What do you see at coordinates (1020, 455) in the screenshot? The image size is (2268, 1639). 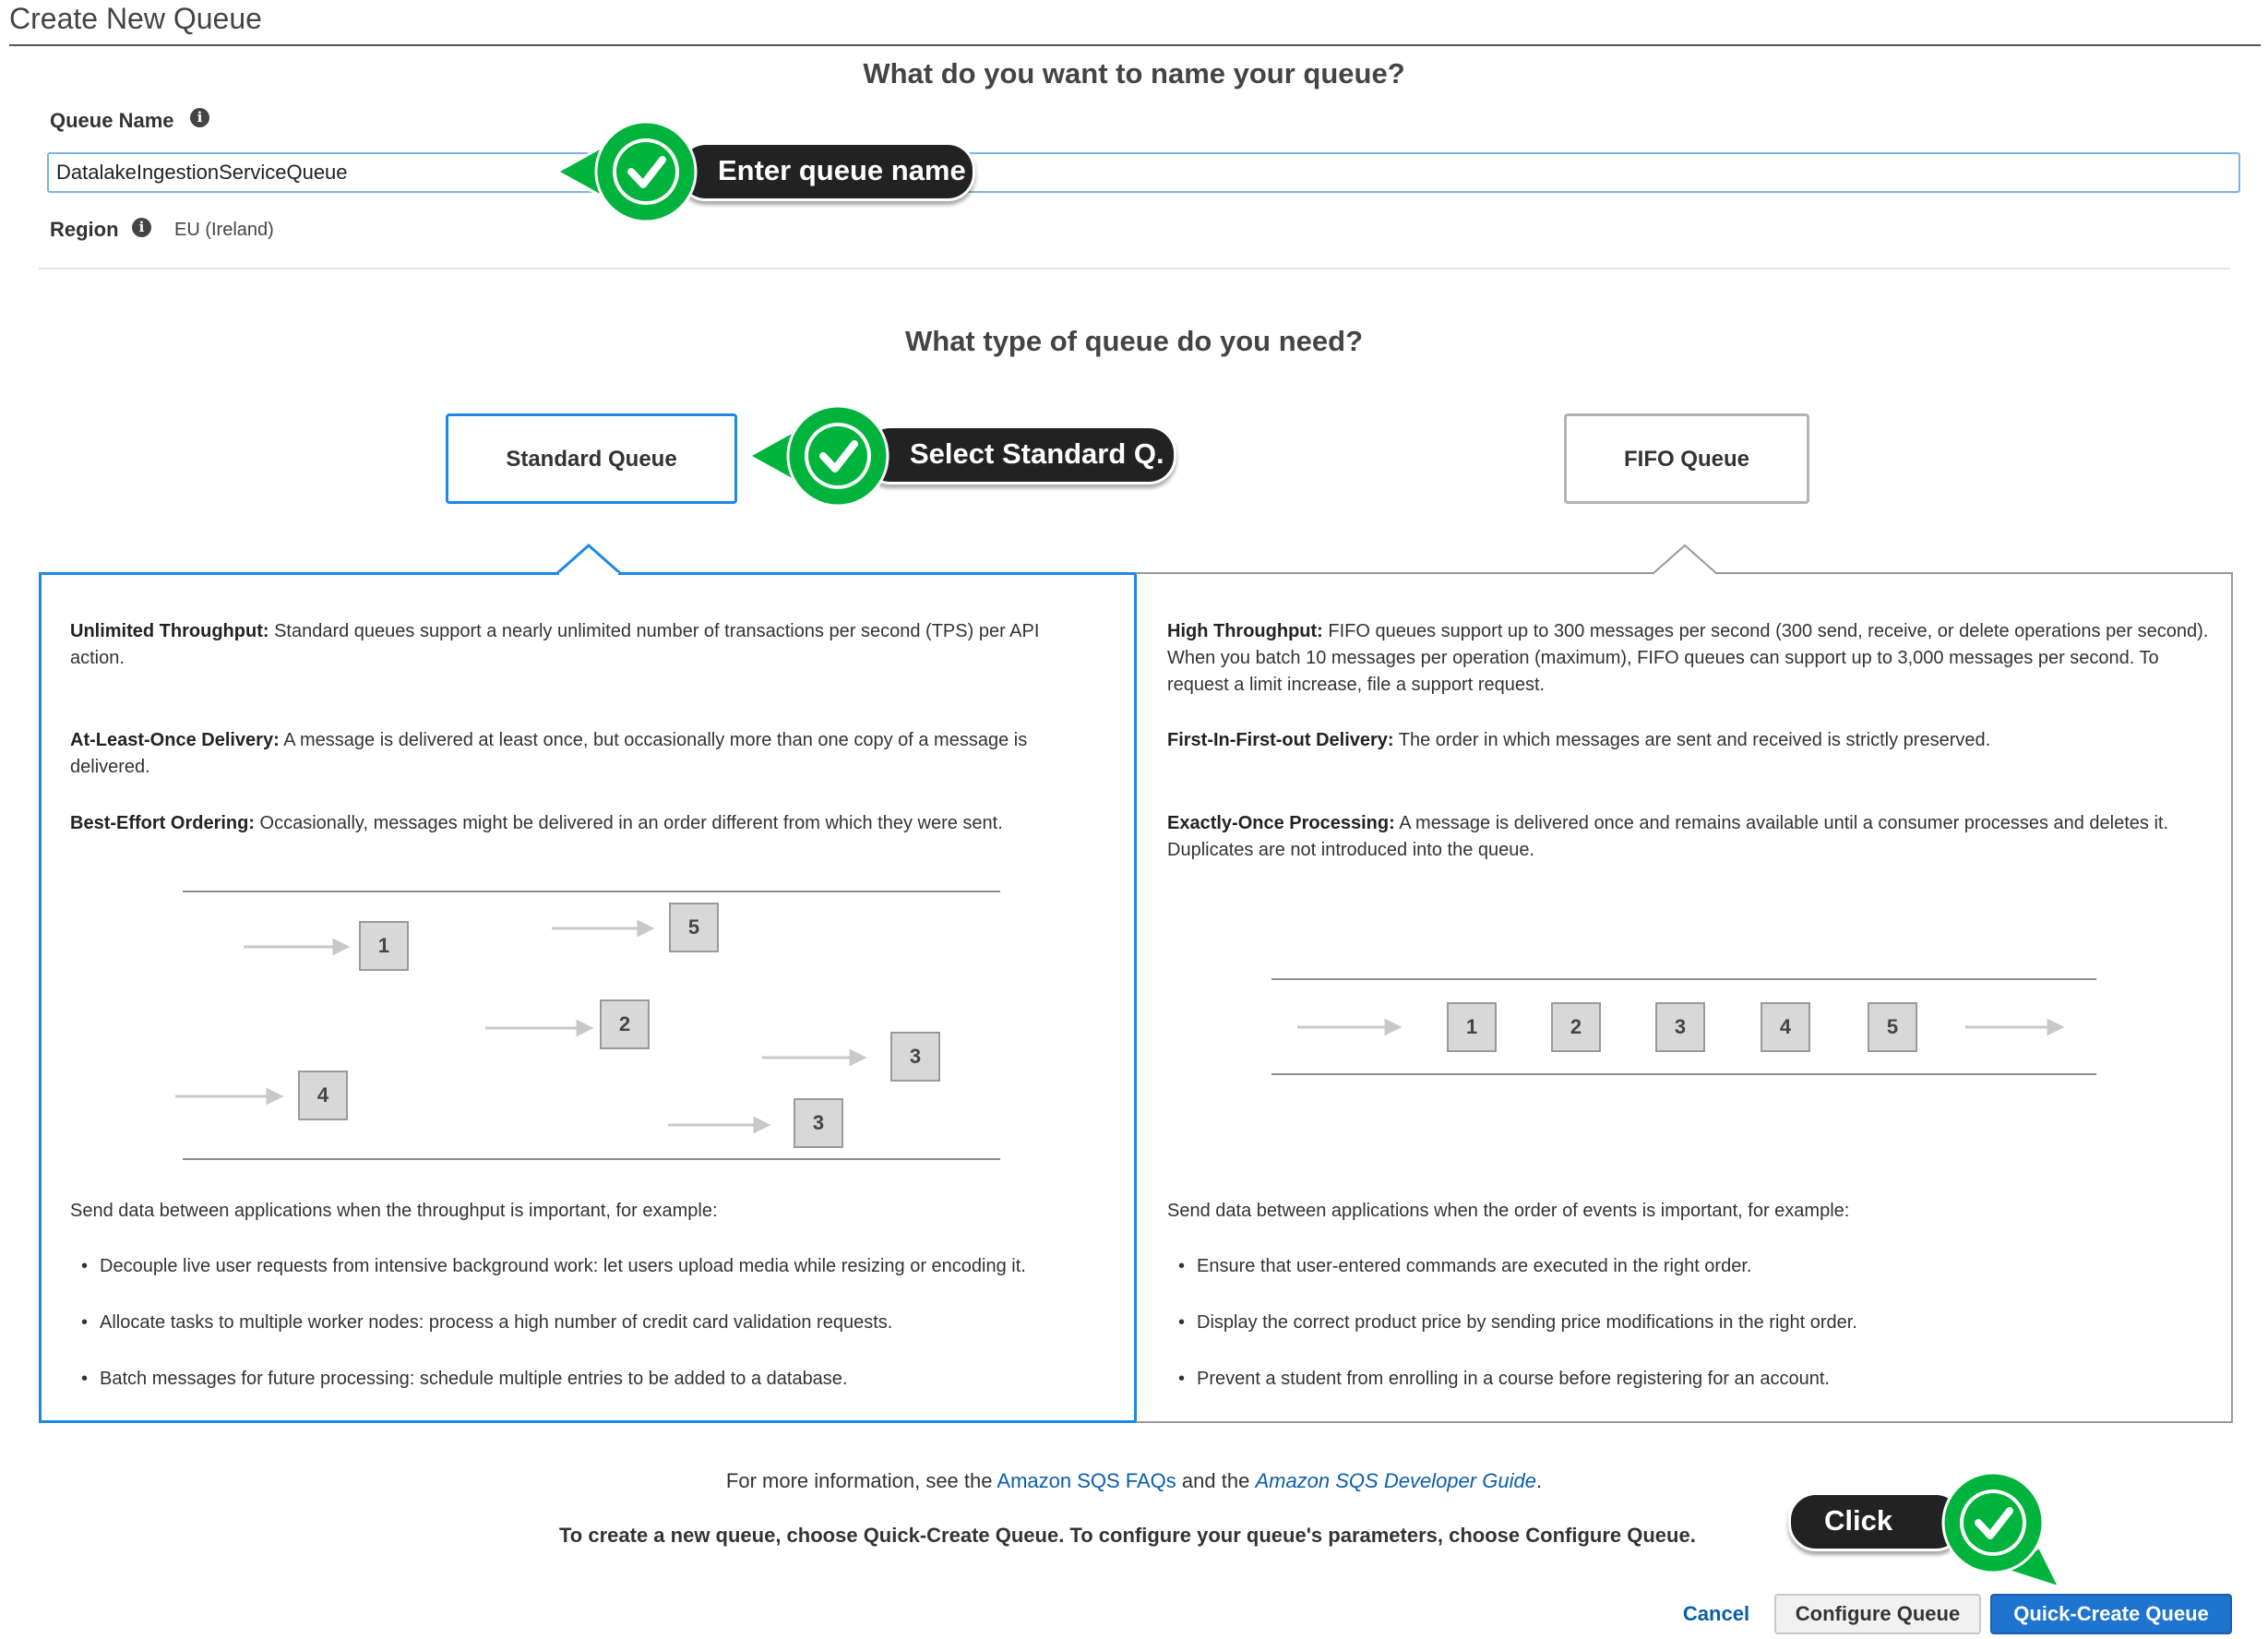 I see `annotation-select-standard: Select Standard Q.` at bounding box center [1020, 455].